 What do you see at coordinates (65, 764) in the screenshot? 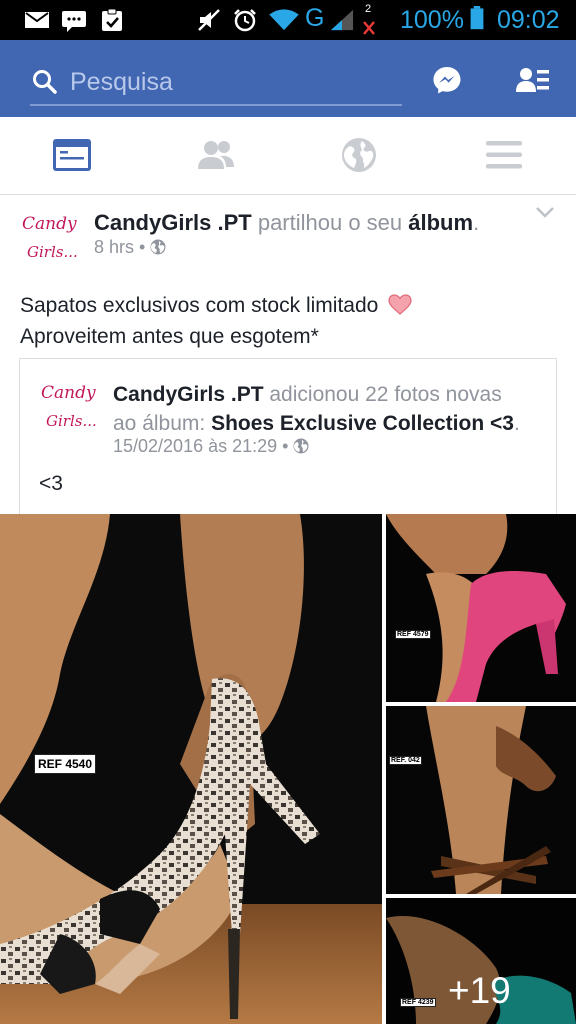
I see `ref-label: REF 4540` at bounding box center [65, 764].